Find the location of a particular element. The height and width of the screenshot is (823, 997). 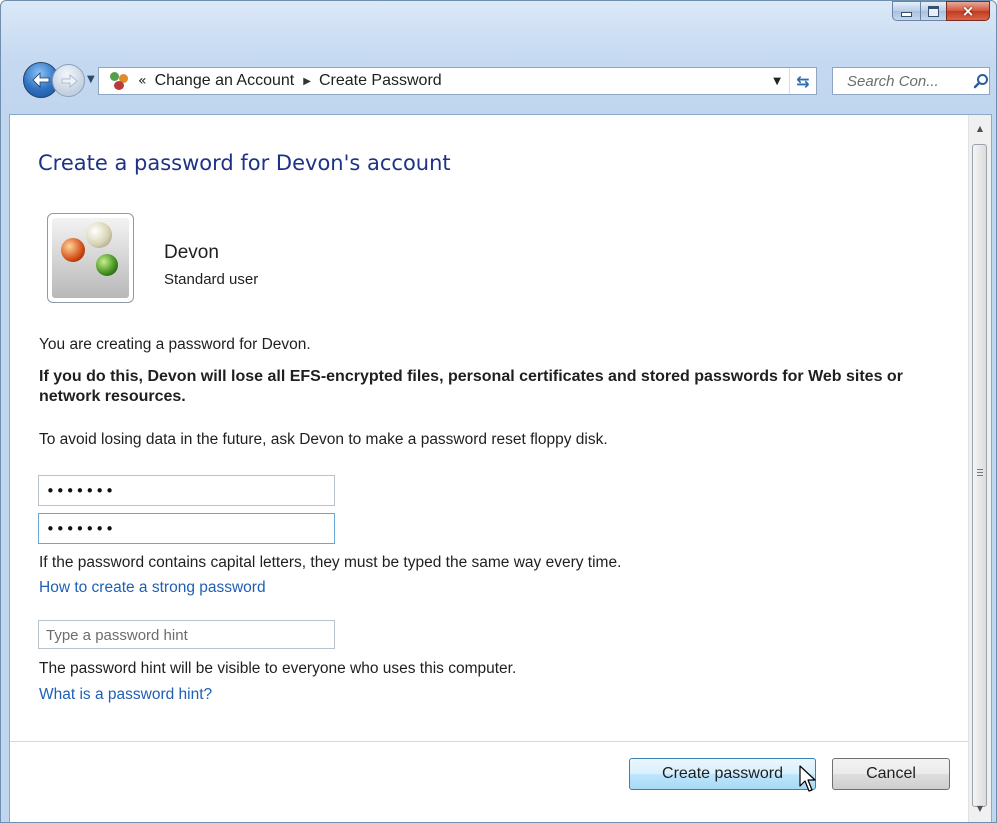

scroll-thumb is located at coordinates (979, 475).